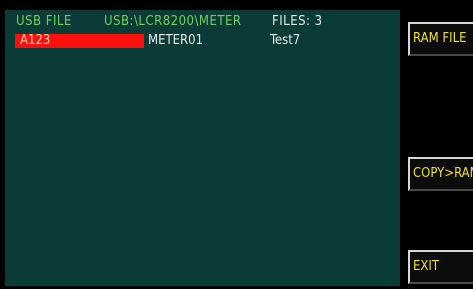  I want to click on exit-button: EXIT, so click(440, 267).